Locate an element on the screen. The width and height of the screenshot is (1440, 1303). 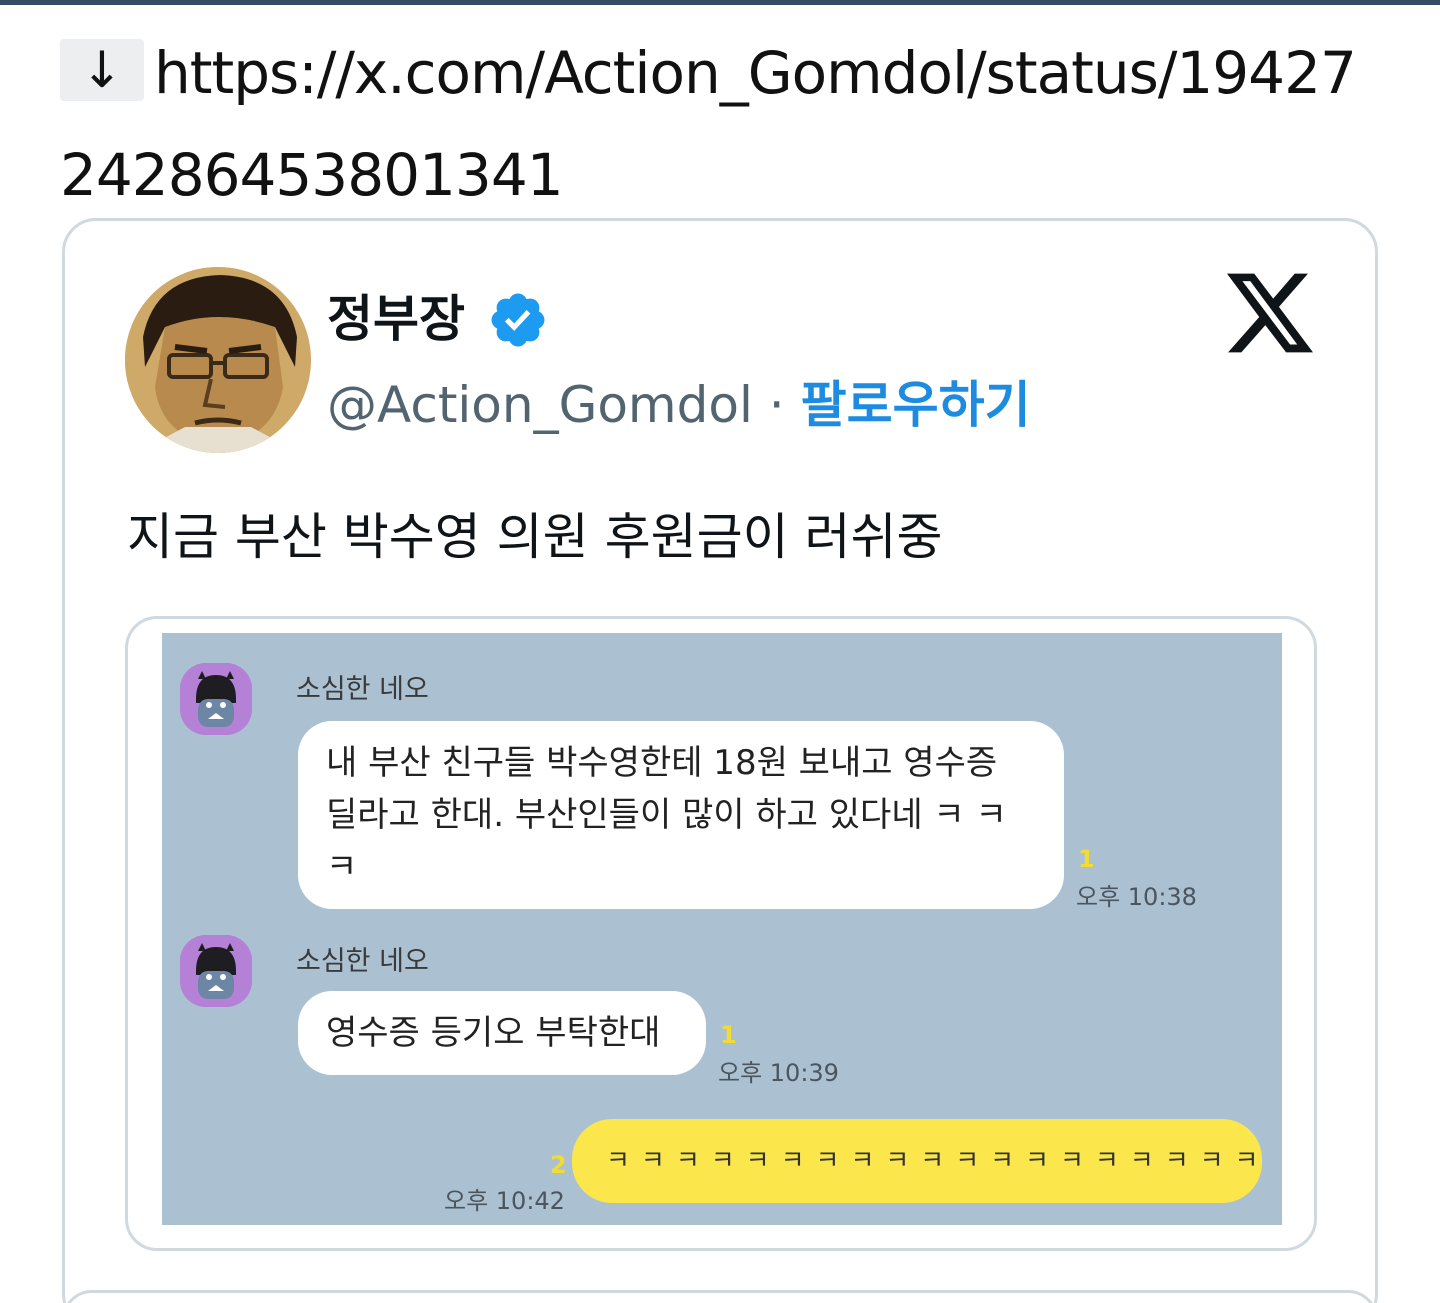
next-embed-card is located at coordinates (720, 1296).